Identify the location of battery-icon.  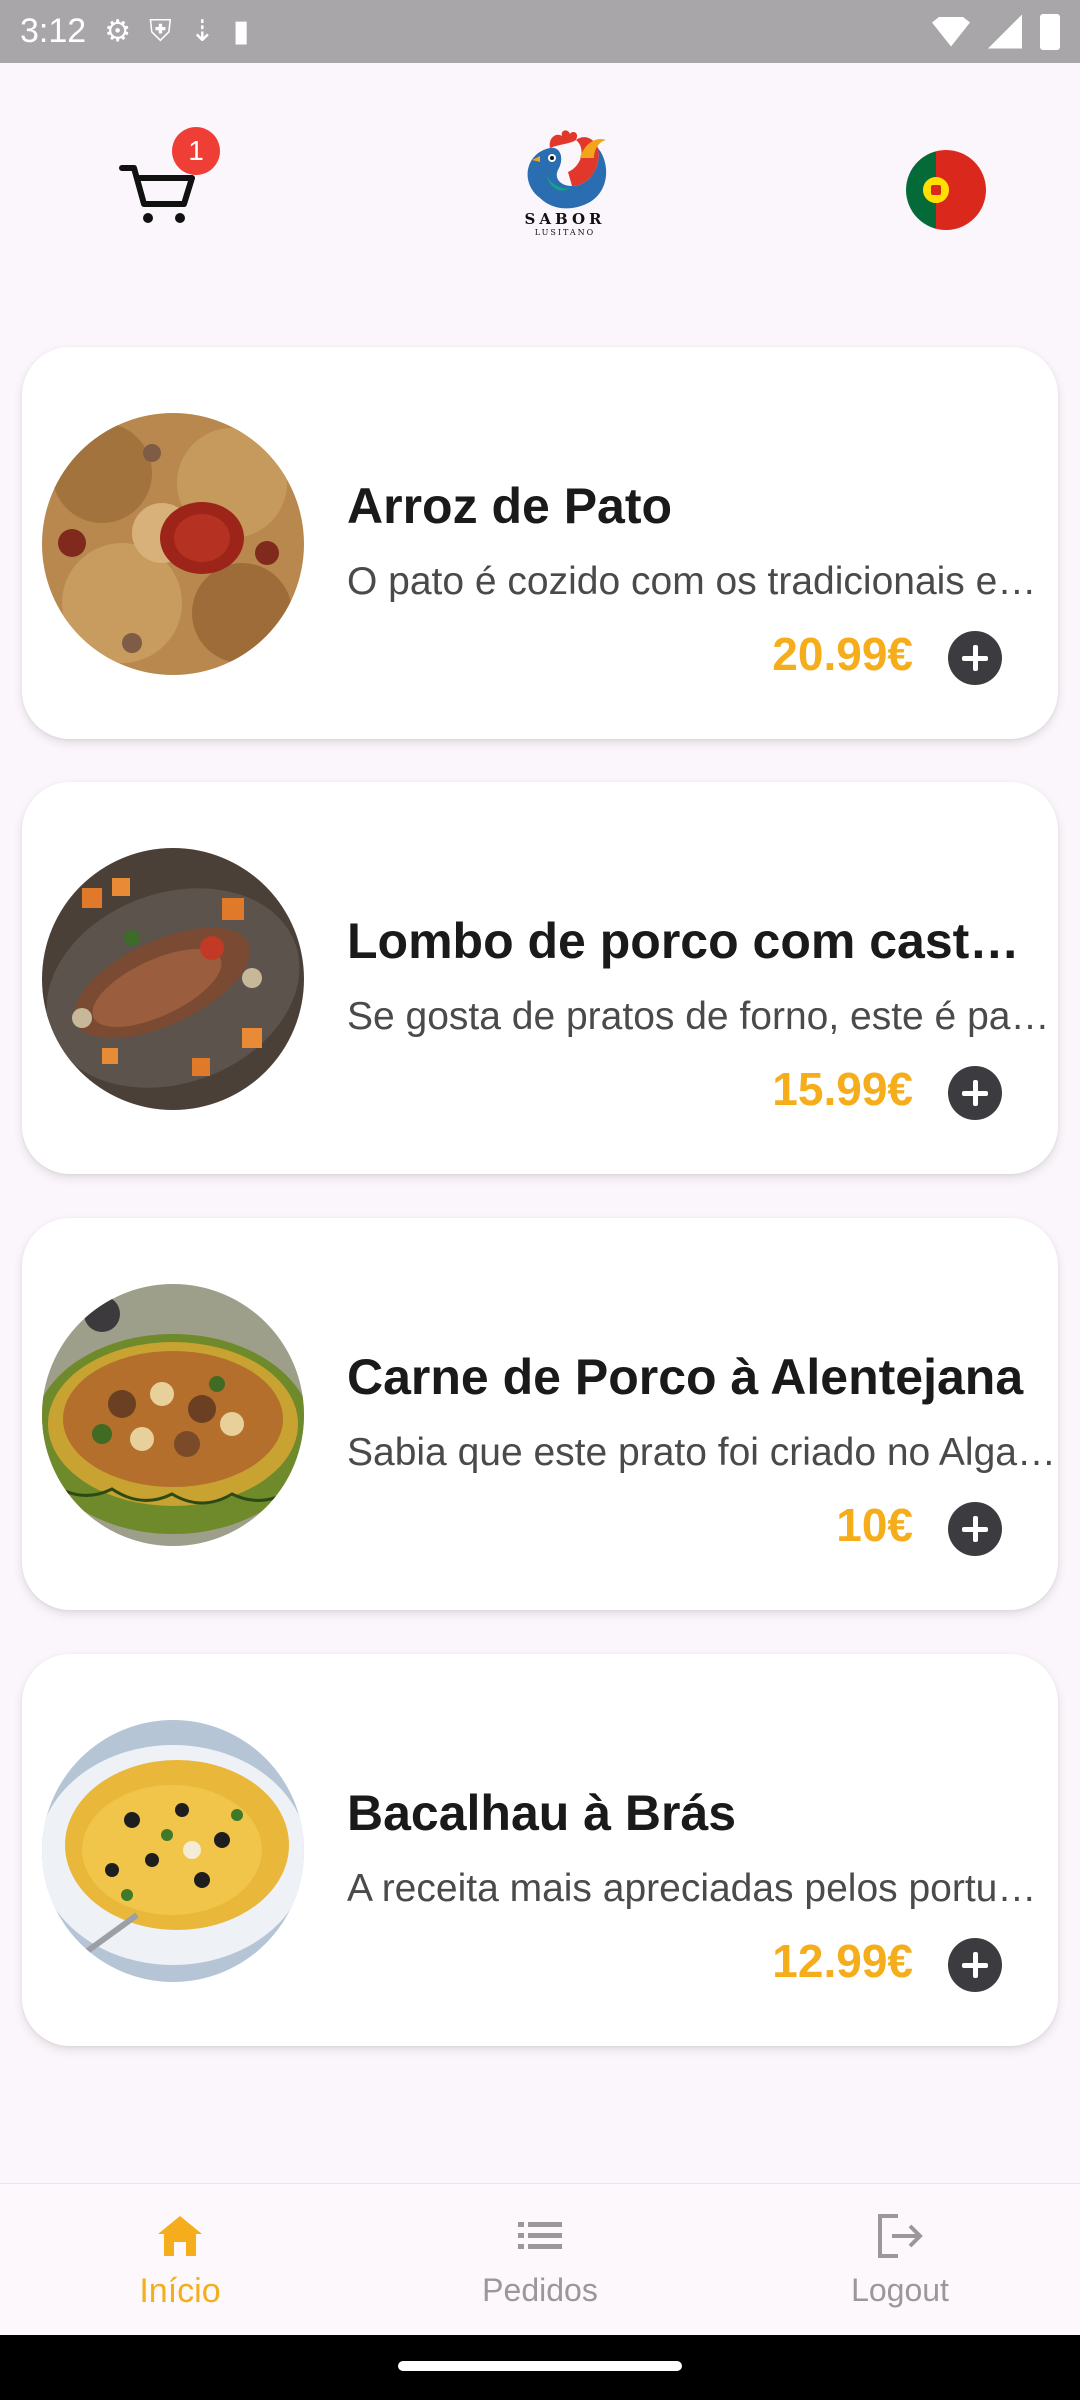
(1050, 31).